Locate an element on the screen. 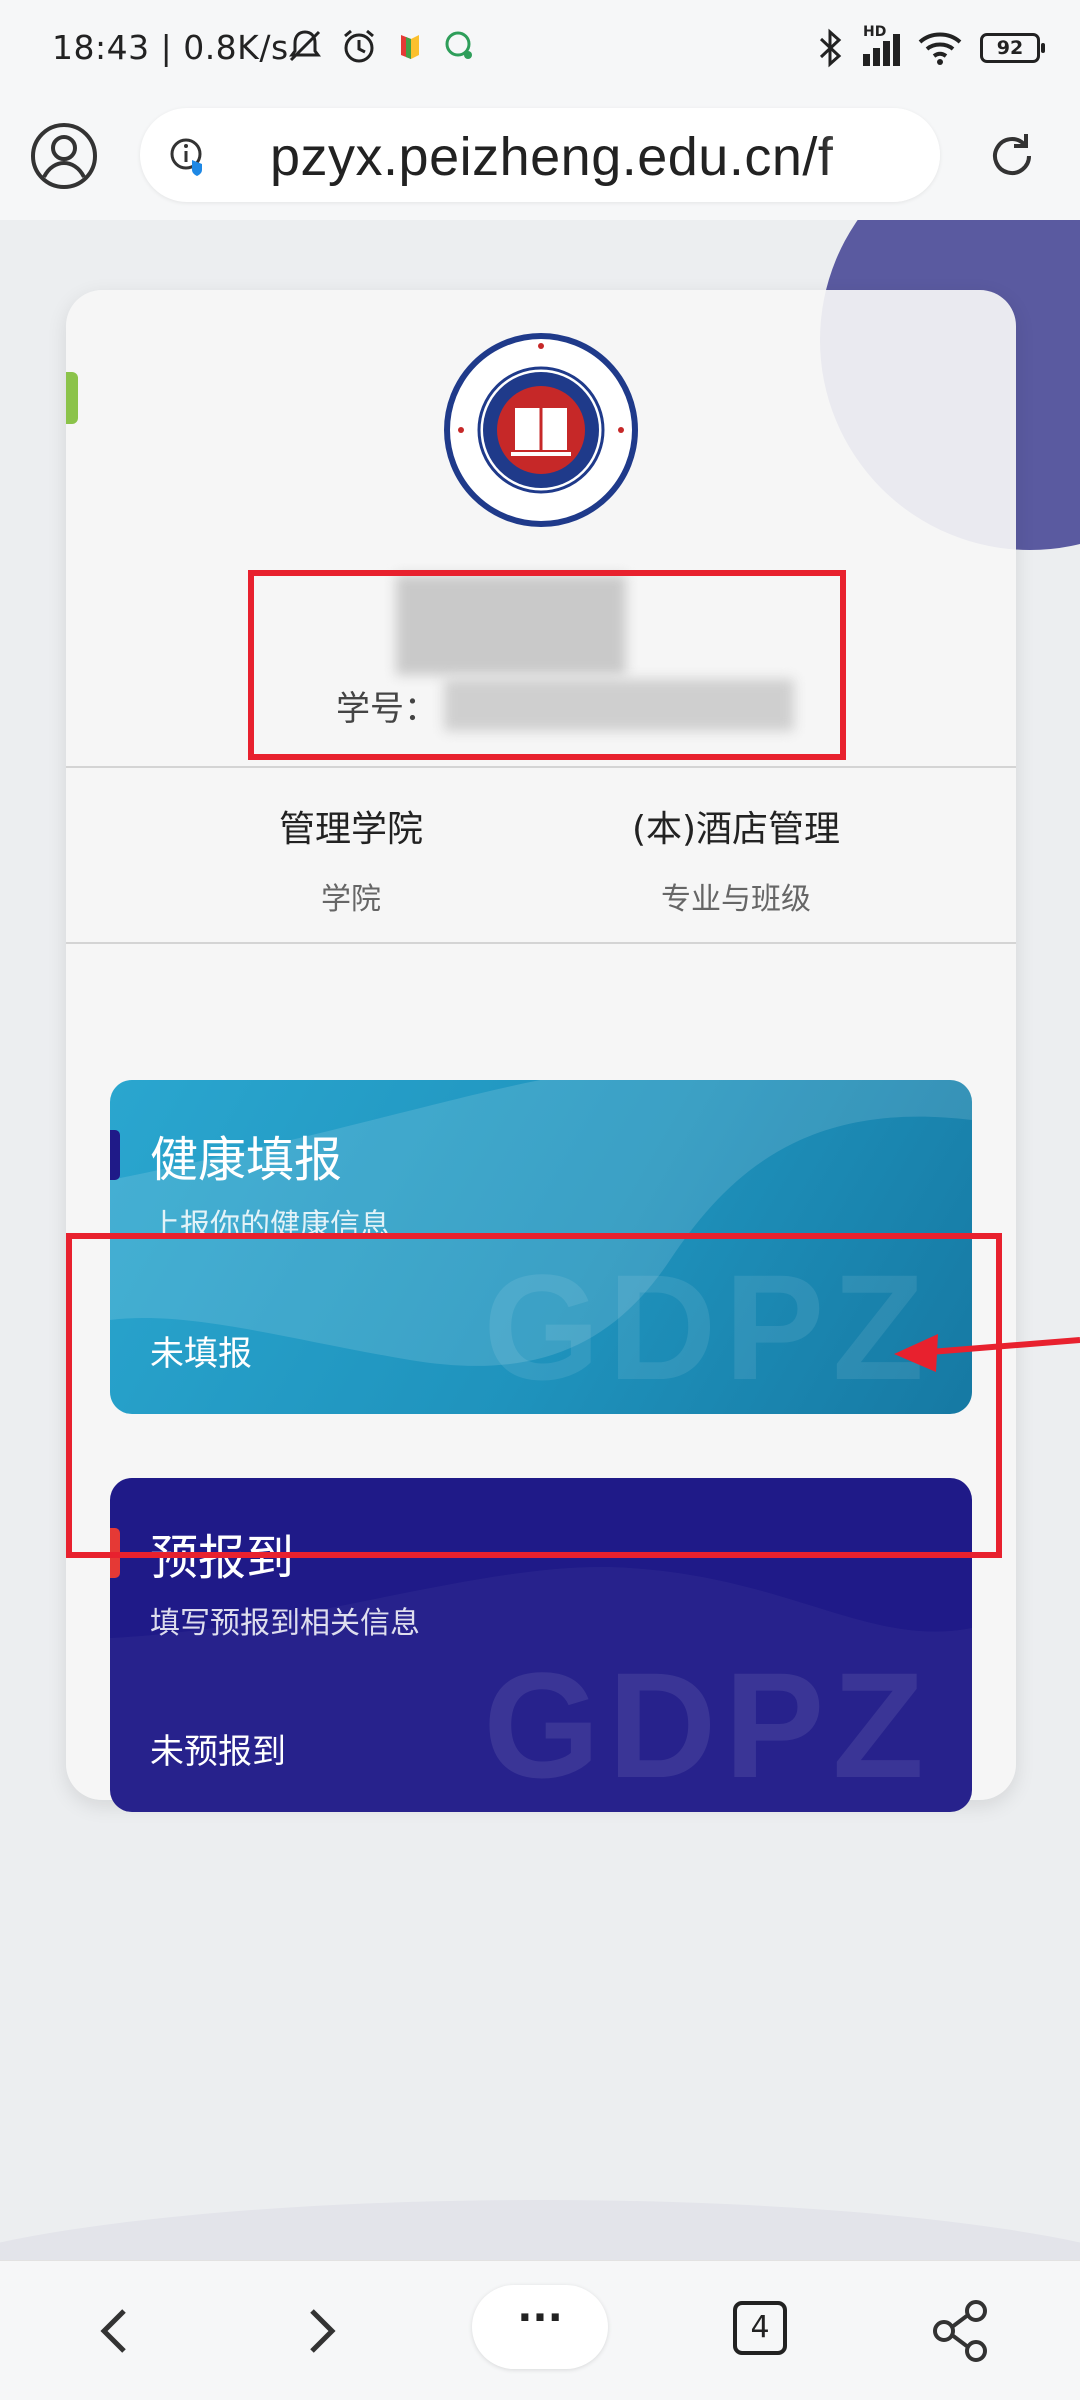  college-info: 管理学院 学院 is located at coordinates (351, 859).